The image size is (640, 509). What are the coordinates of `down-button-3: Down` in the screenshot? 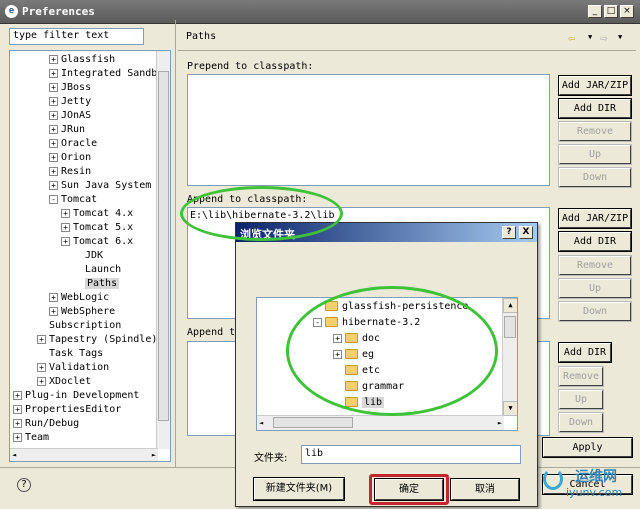 It's located at (581, 422).